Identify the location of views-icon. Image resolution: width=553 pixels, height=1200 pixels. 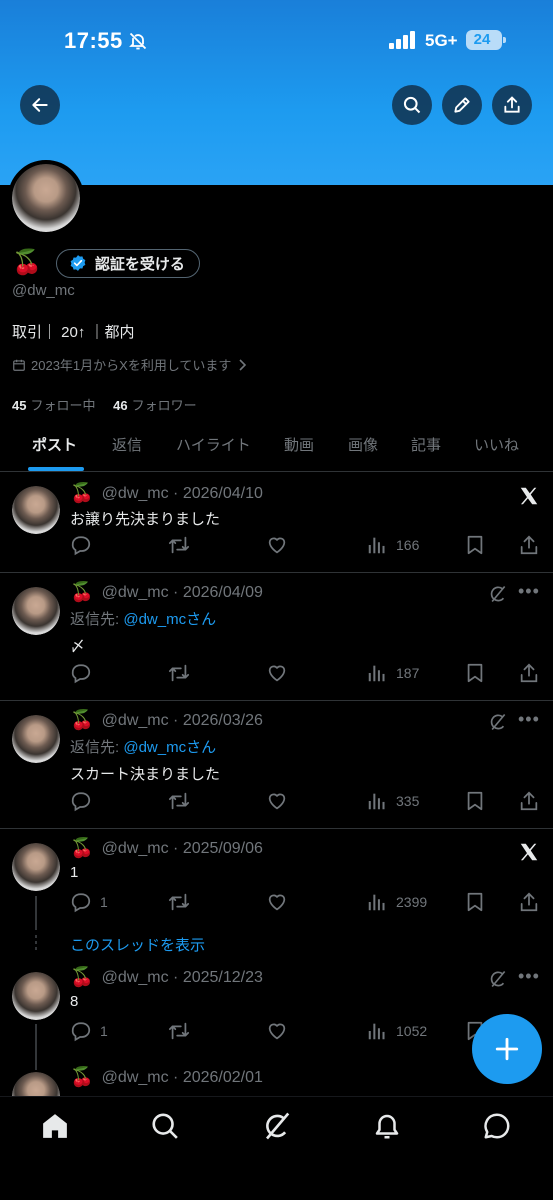
(377, 1031).